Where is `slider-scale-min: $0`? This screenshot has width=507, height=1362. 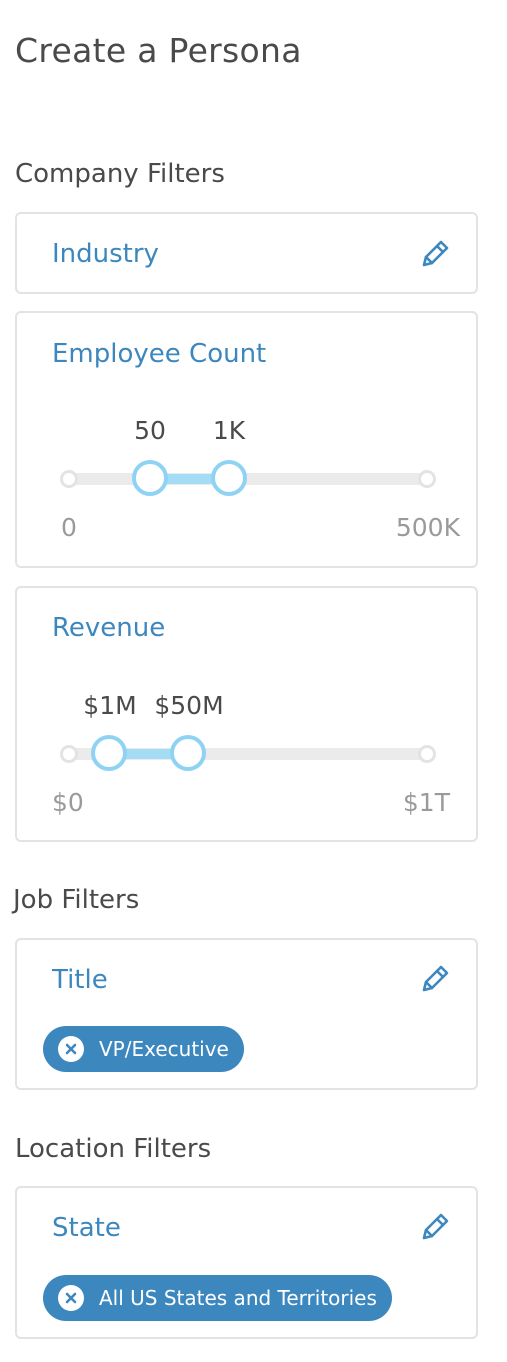
slider-scale-min: $0 is located at coordinates (68, 802).